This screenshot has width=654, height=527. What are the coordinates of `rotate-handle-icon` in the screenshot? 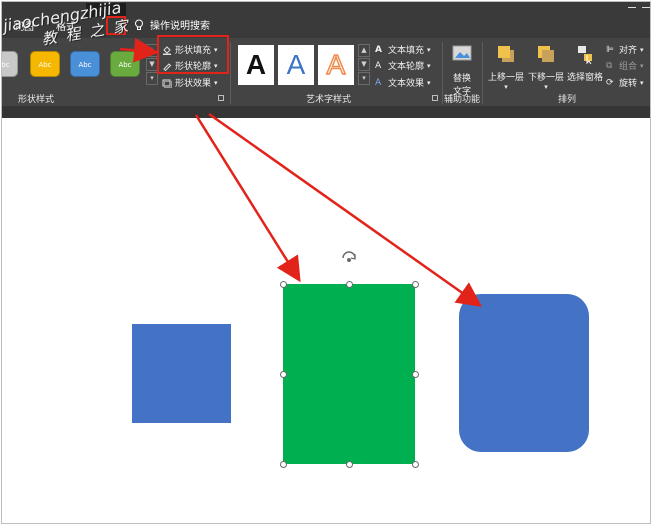 It's located at (349, 256).